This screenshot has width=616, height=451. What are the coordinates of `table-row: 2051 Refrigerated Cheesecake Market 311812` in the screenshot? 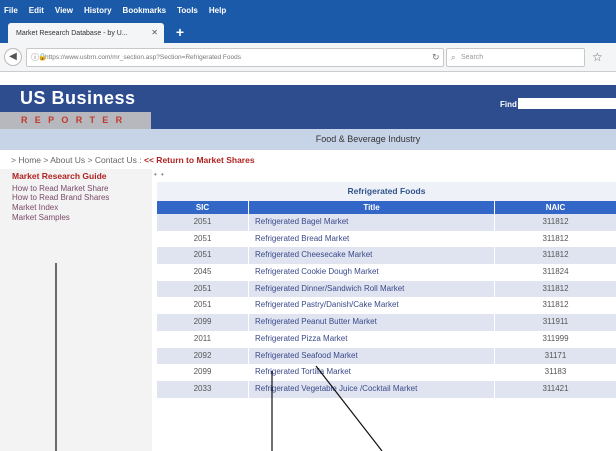 It's located at (386, 256).